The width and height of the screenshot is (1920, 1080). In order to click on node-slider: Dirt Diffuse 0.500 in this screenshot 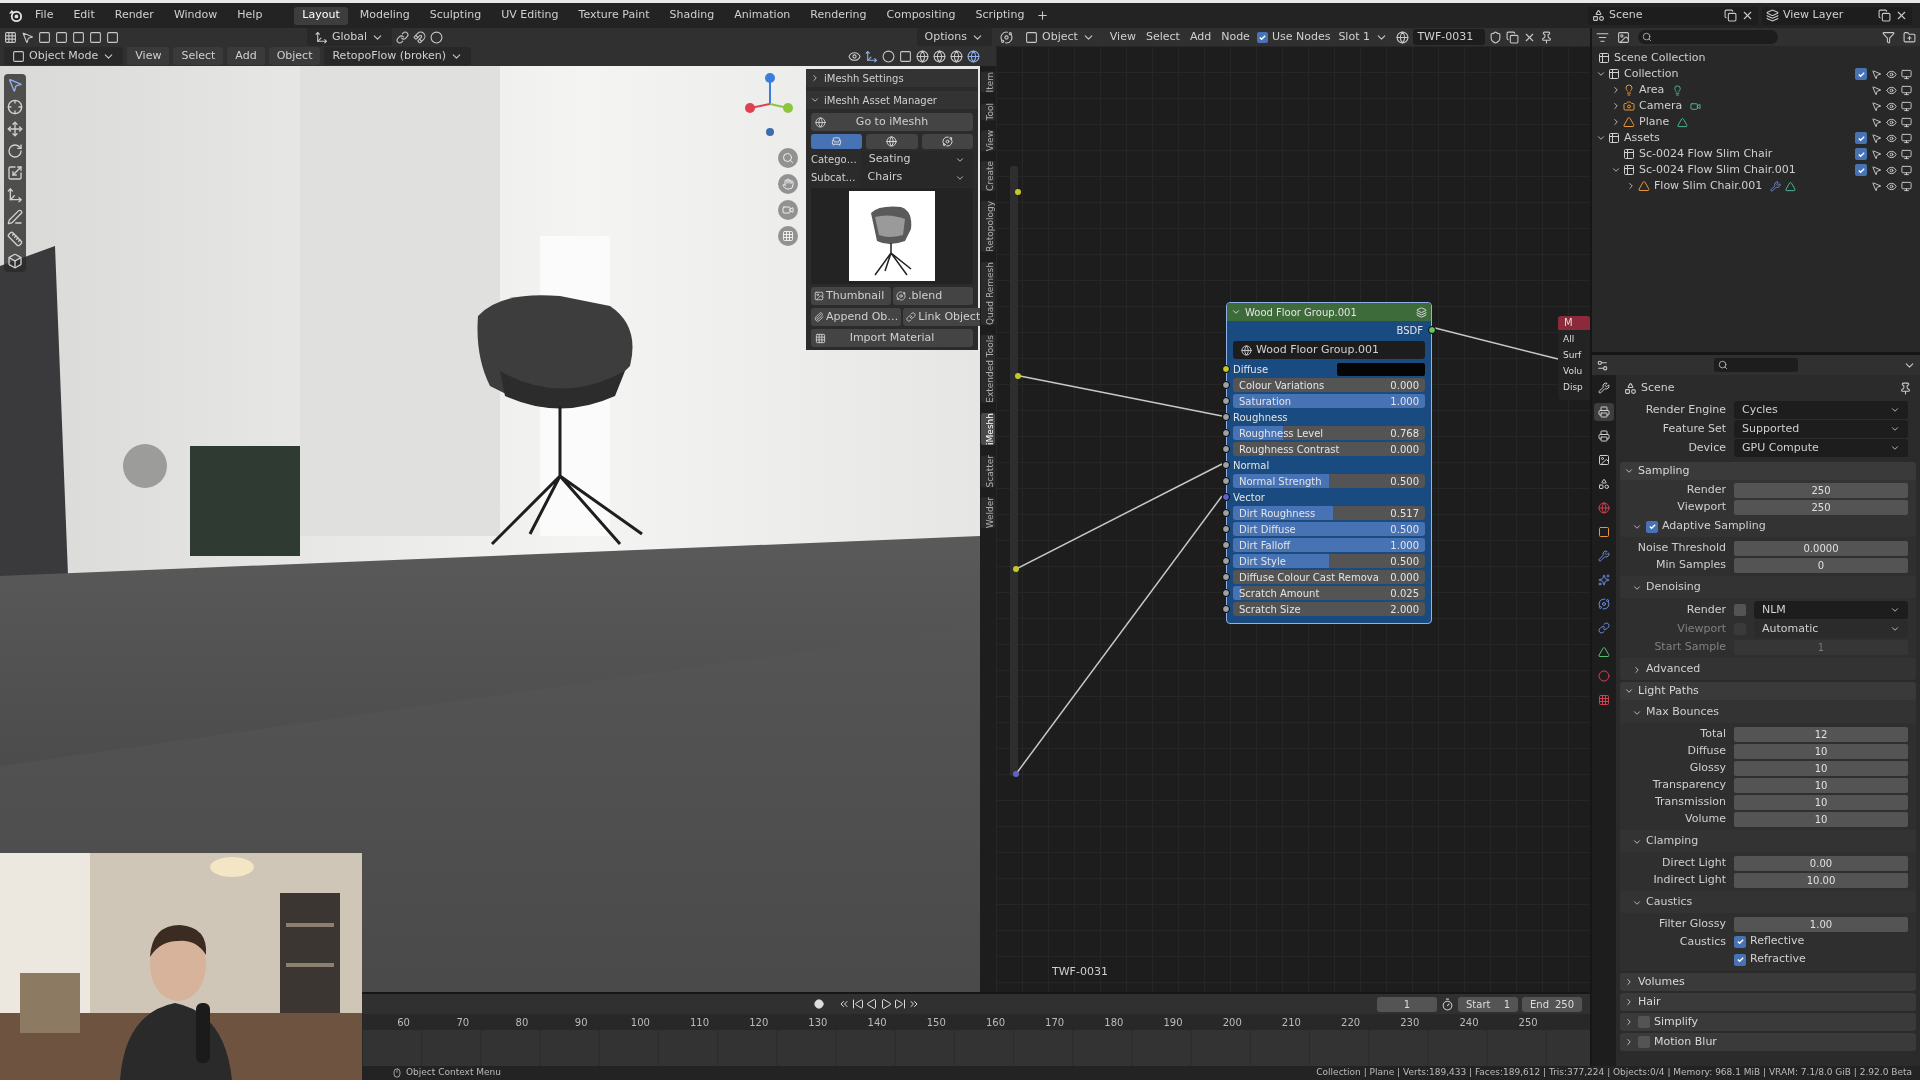, I will do `click(1329, 529)`.